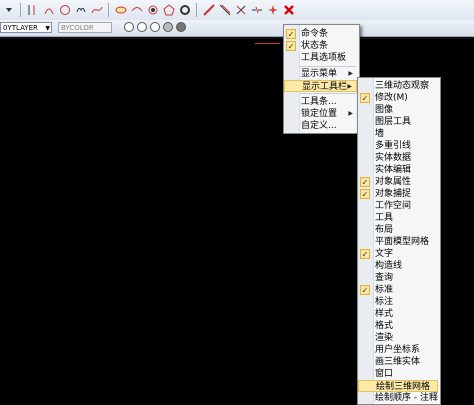 Image resolution: width=474 pixels, height=405 pixels. What do you see at coordinates (320, 46) in the screenshot?
I see `menu1-item: ✓ 状态条` at bounding box center [320, 46].